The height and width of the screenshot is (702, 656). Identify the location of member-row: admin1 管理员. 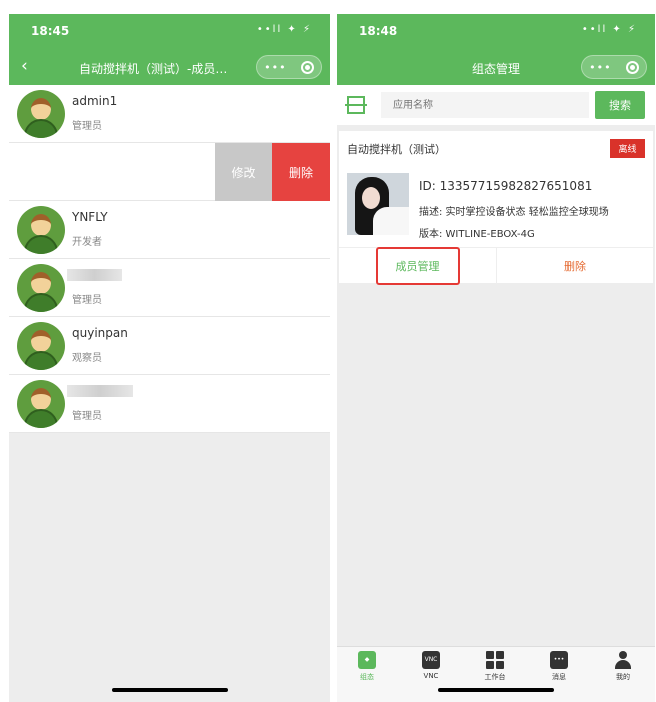
(169, 114).